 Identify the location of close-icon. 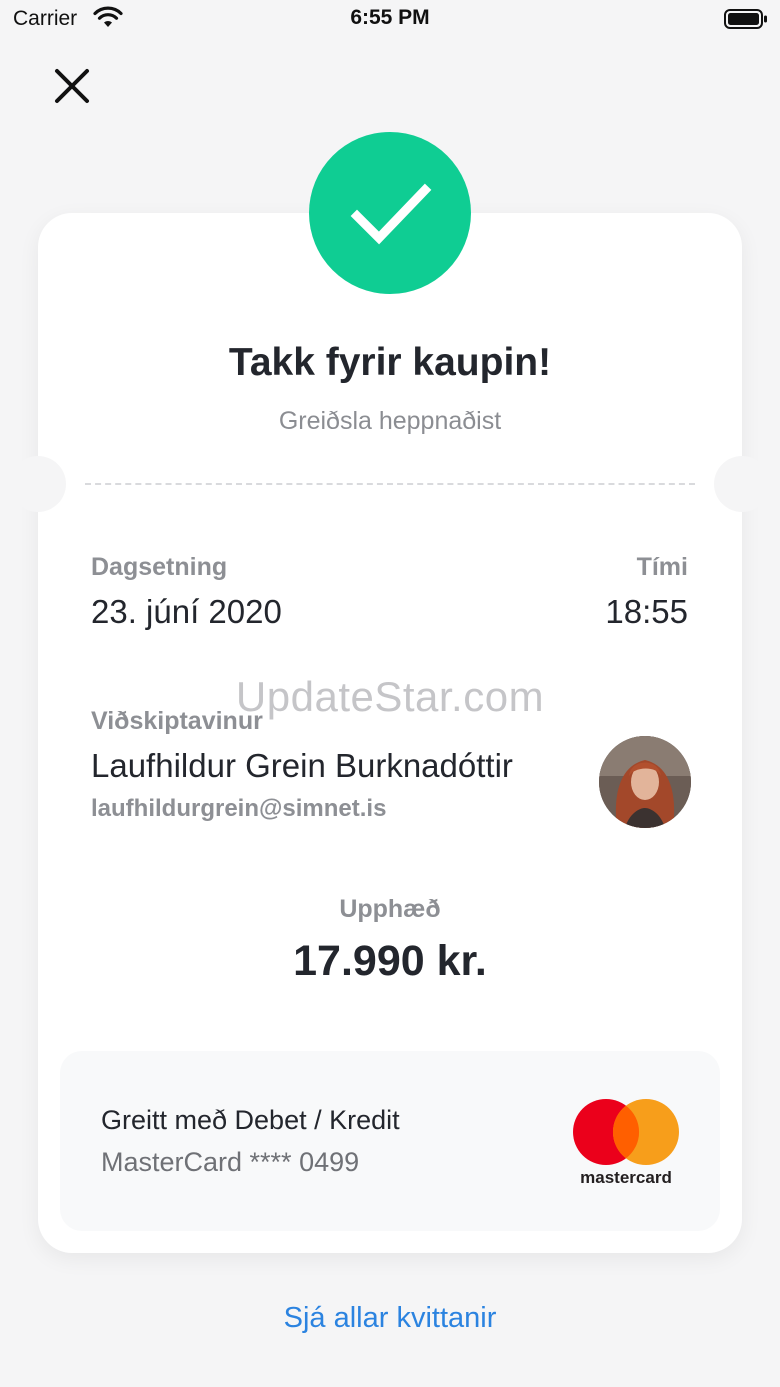
(72, 86).